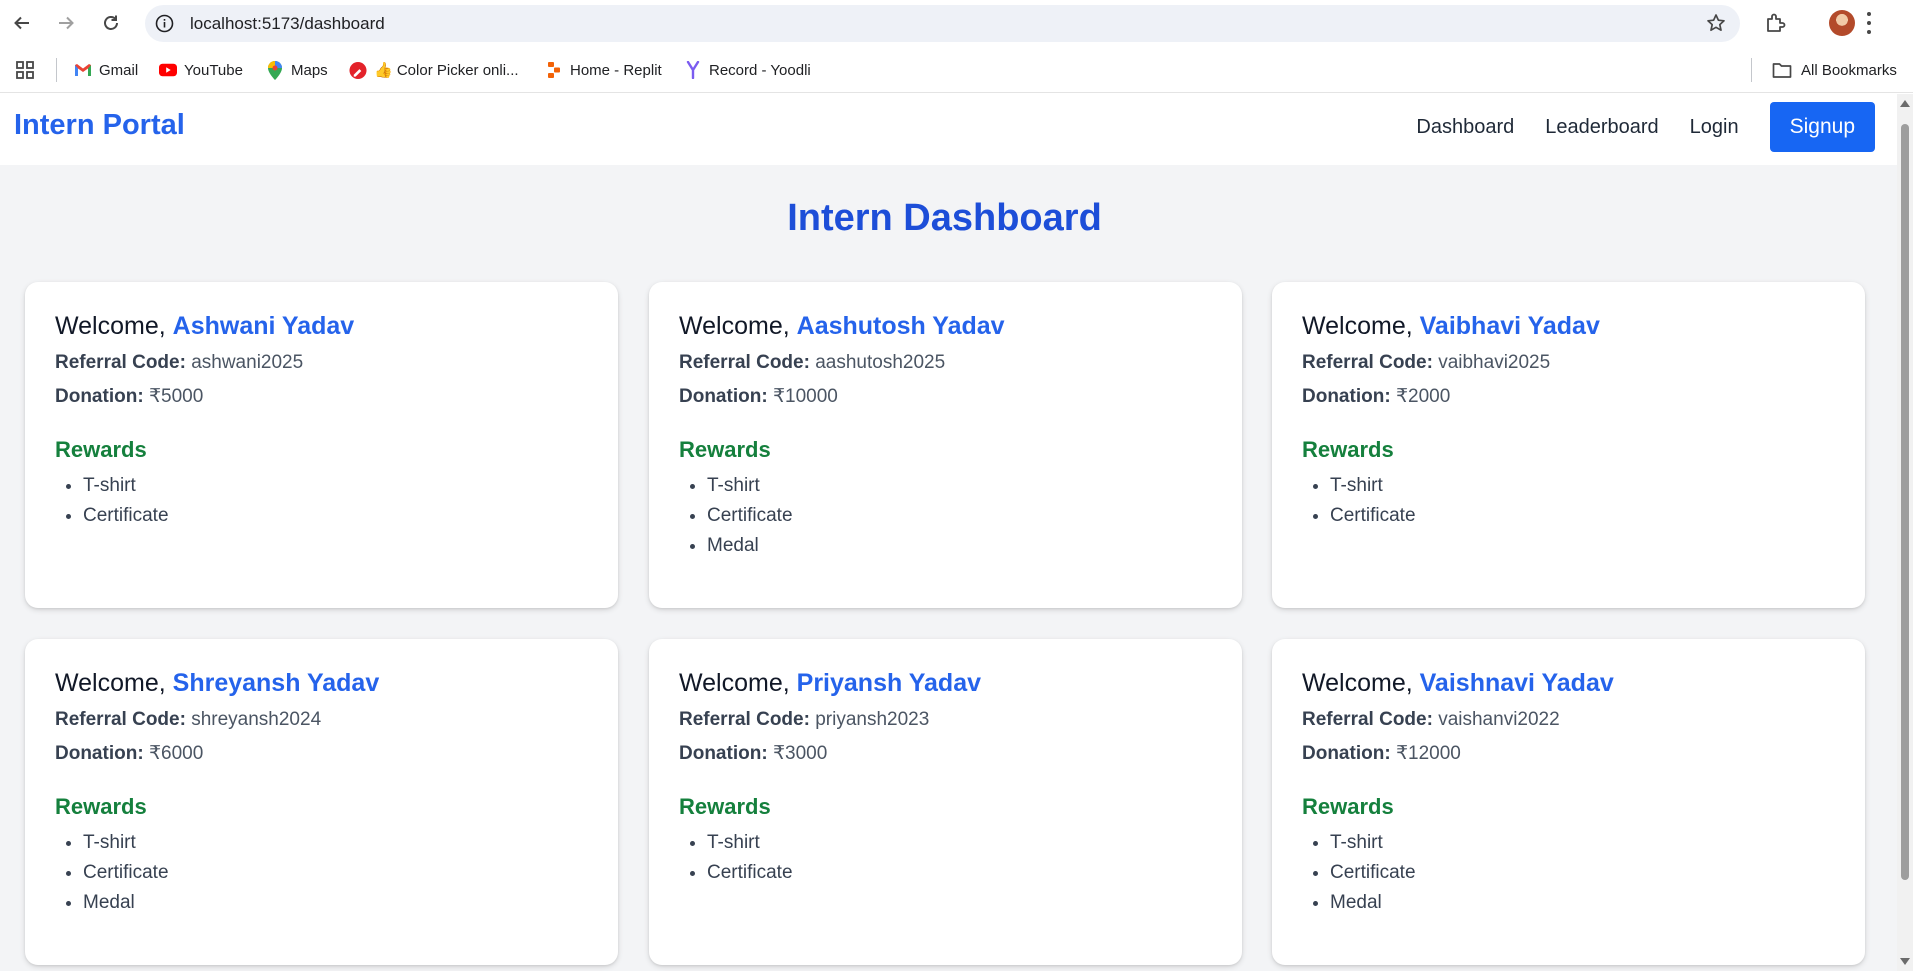 This screenshot has width=1913, height=971. Describe the element at coordinates (1716, 23) in the screenshot. I see `bookmark-star-icon` at that location.